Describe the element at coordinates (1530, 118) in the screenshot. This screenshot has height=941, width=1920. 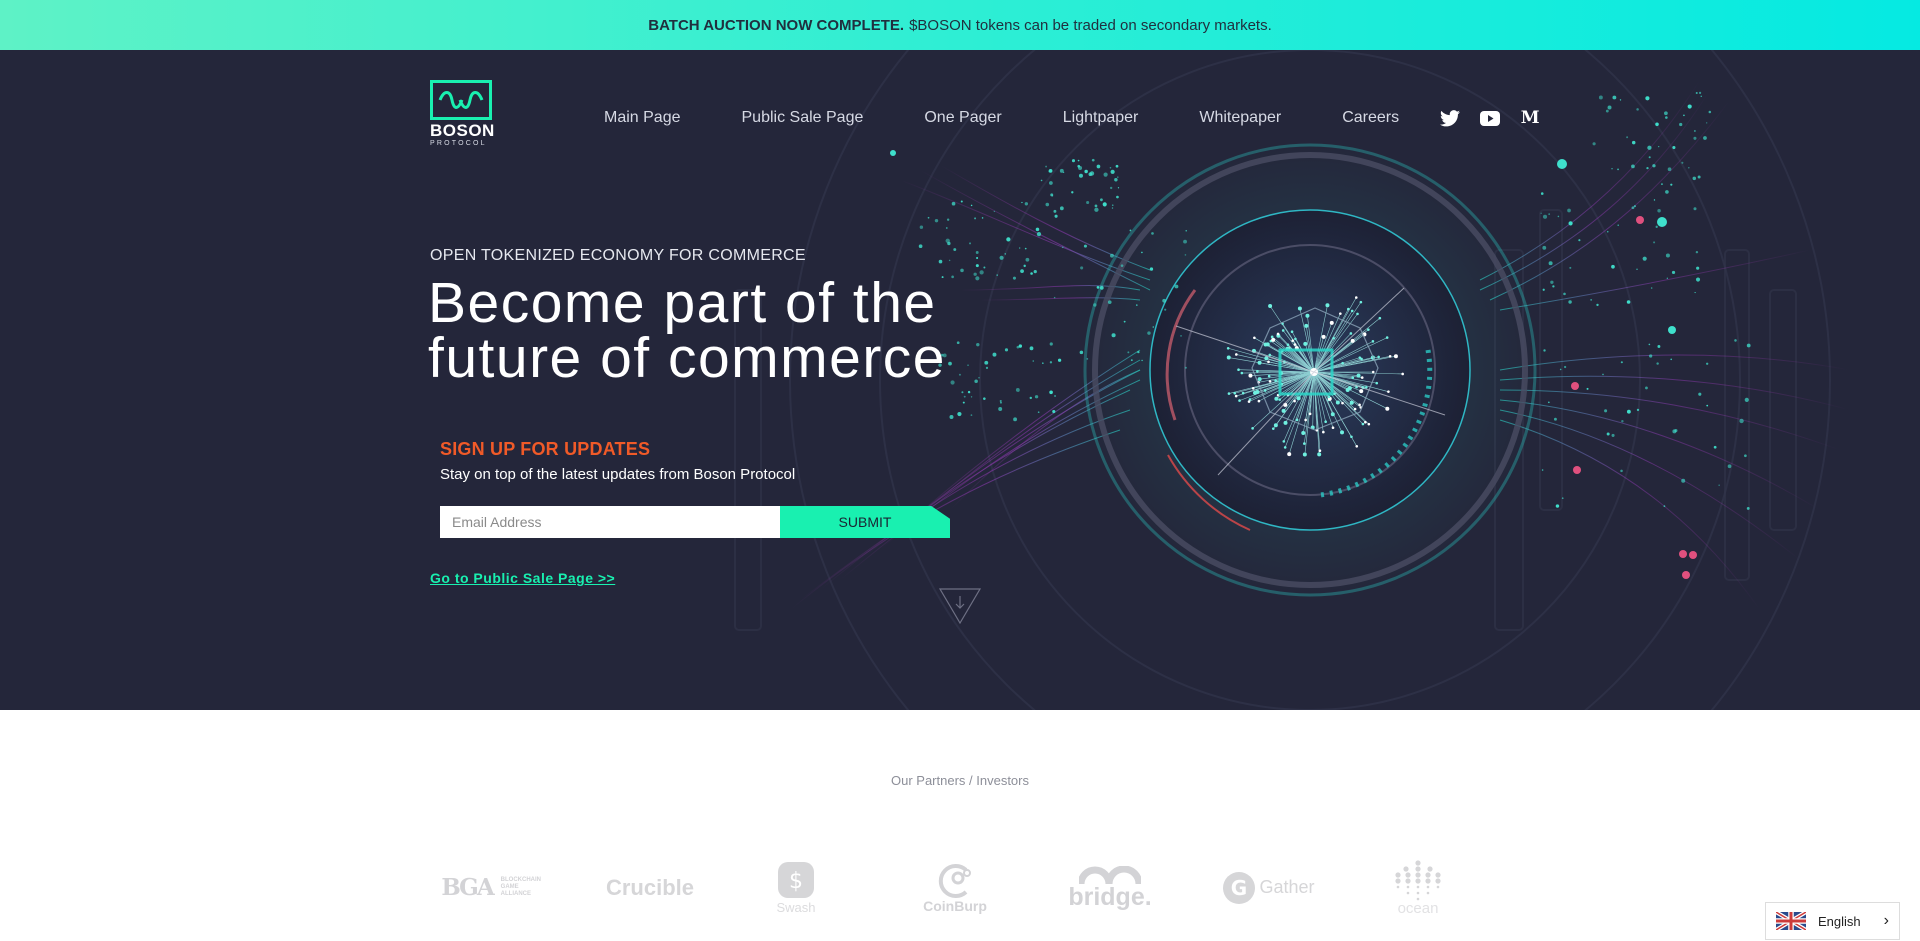
I see `medium-icon: M` at that location.